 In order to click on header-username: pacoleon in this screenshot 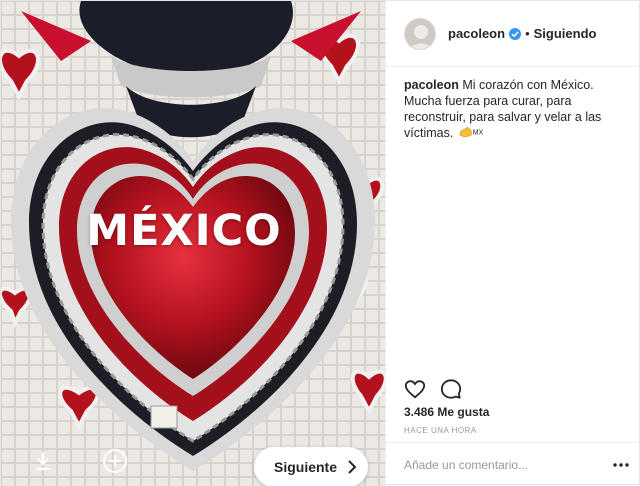, I will do `click(476, 33)`.